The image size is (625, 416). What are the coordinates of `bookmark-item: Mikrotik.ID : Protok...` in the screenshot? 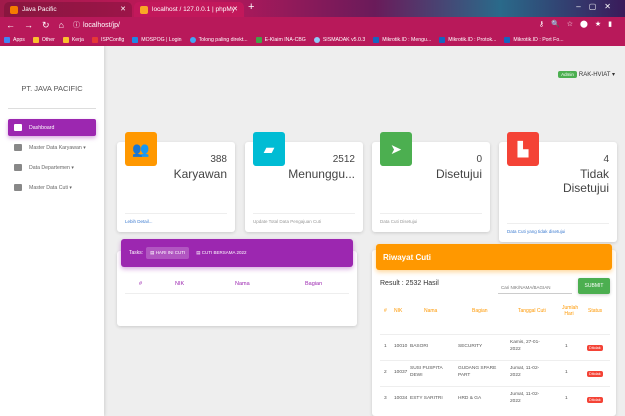 It's located at (467, 39).